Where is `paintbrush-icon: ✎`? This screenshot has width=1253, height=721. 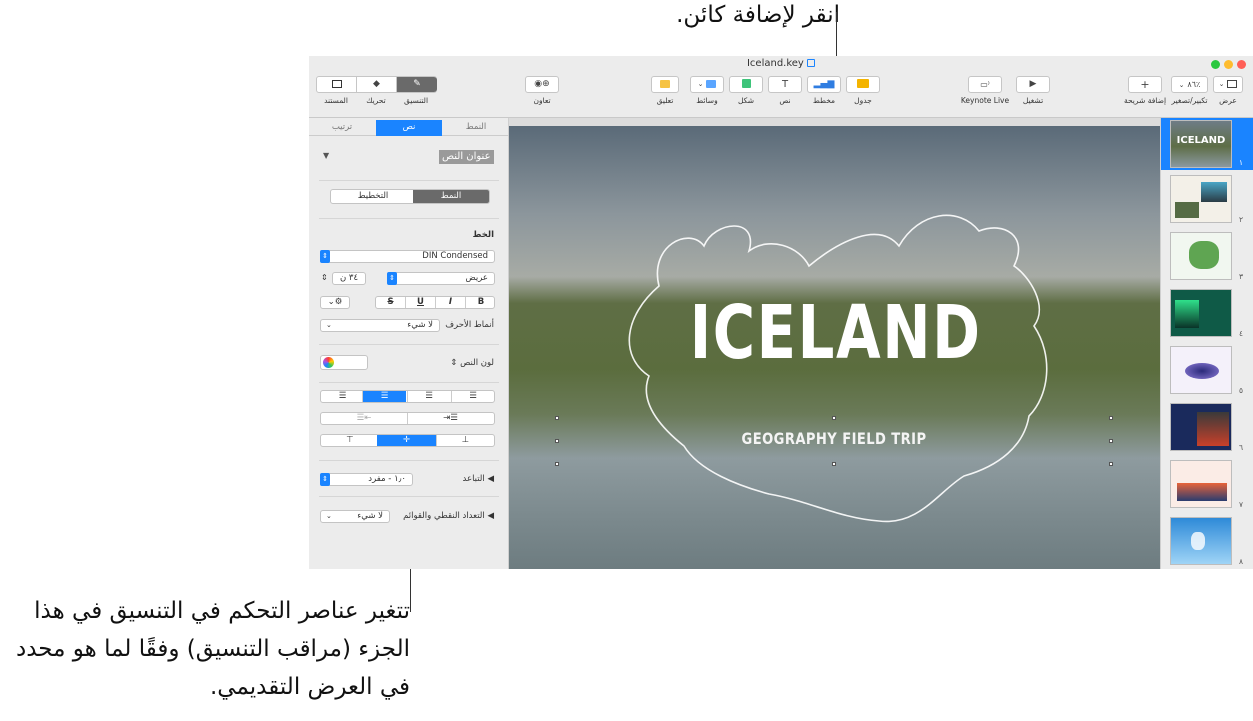
paintbrush-icon: ✎ is located at coordinates (417, 84).